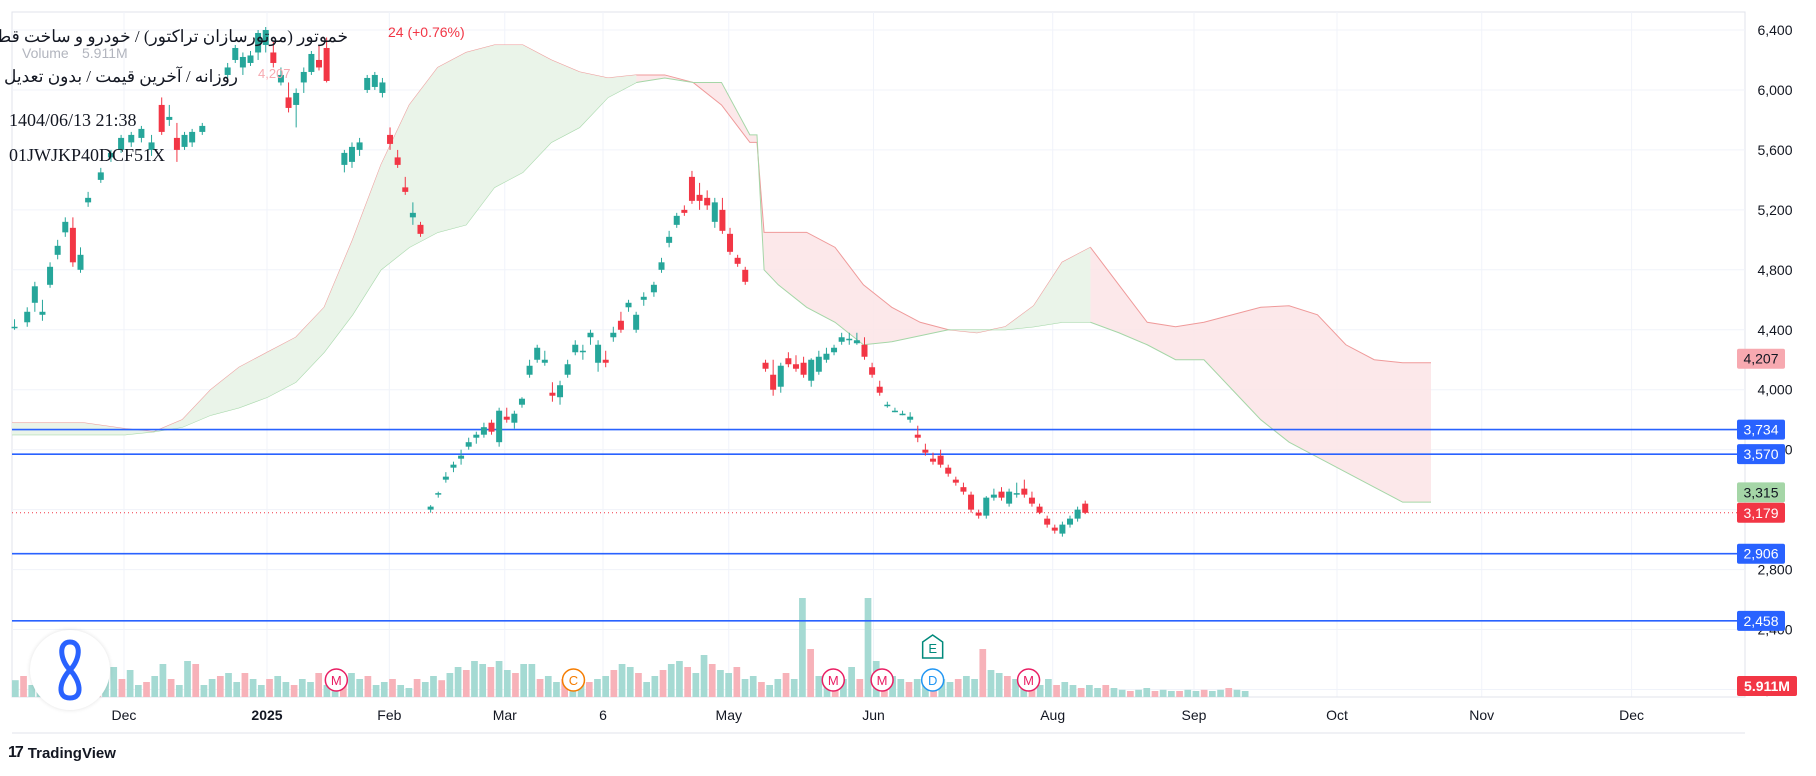 This screenshot has height=776, width=1816. What do you see at coordinates (1760, 359) in the screenshot?
I see `price-label-text: 4,207` at bounding box center [1760, 359].